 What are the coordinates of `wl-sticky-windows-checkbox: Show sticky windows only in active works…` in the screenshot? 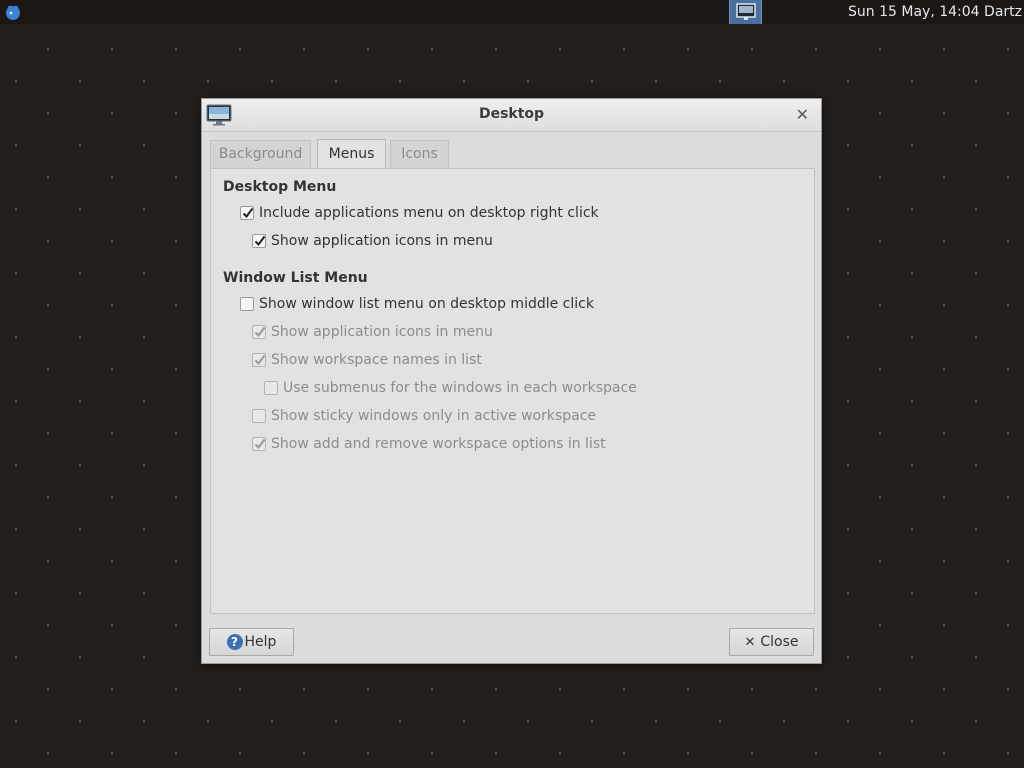 It's located at (424, 416).